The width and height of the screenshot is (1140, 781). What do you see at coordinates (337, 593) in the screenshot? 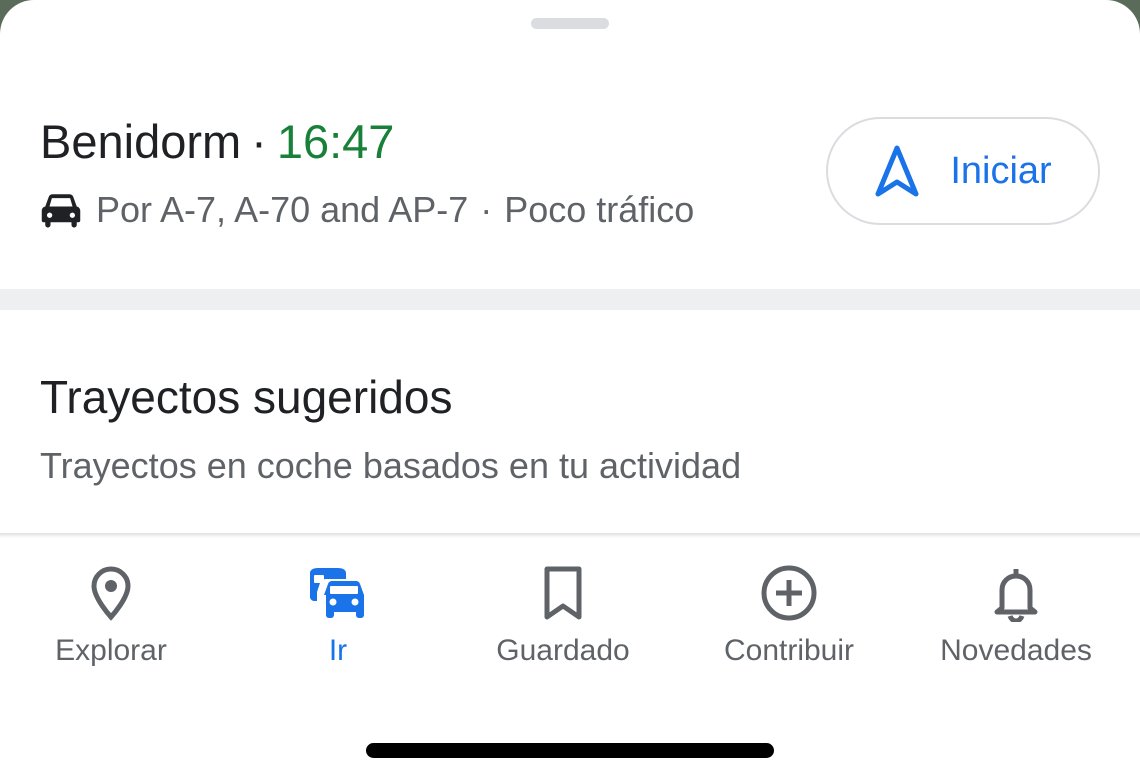
I see `commute-icon` at bounding box center [337, 593].